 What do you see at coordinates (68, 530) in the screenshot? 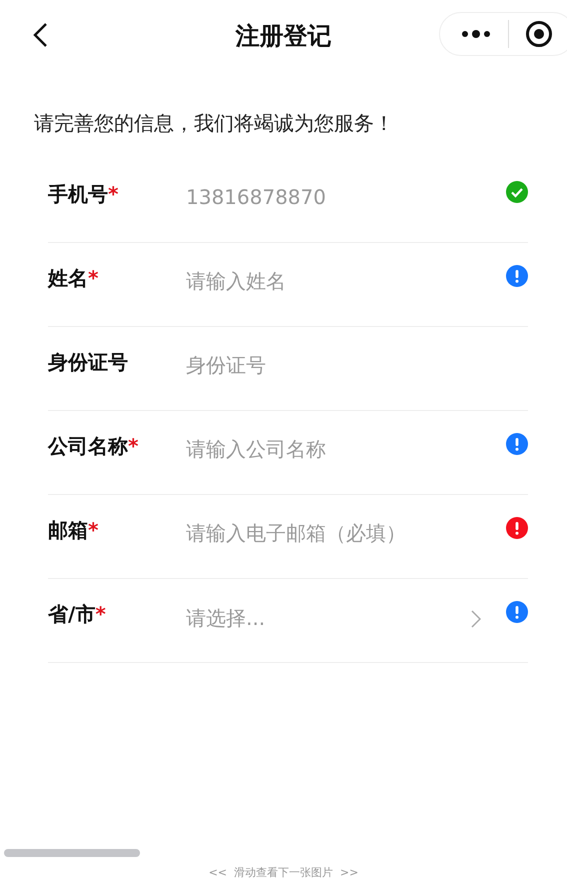
I see `field-label: 邮箱` at bounding box center [68, 530].